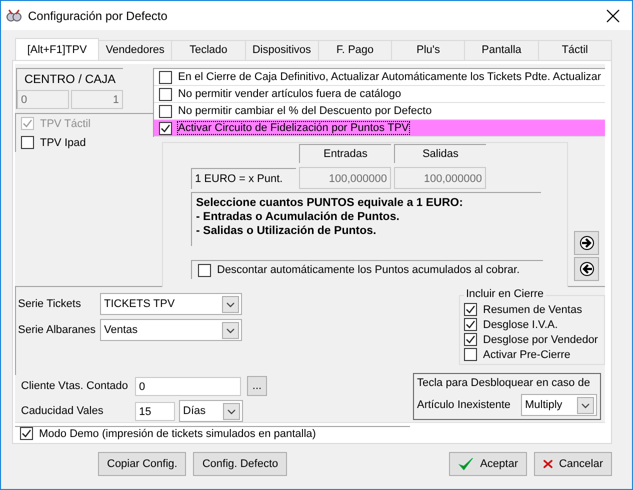  I want to click on unit-dropdown: Días, so click(211, 411).